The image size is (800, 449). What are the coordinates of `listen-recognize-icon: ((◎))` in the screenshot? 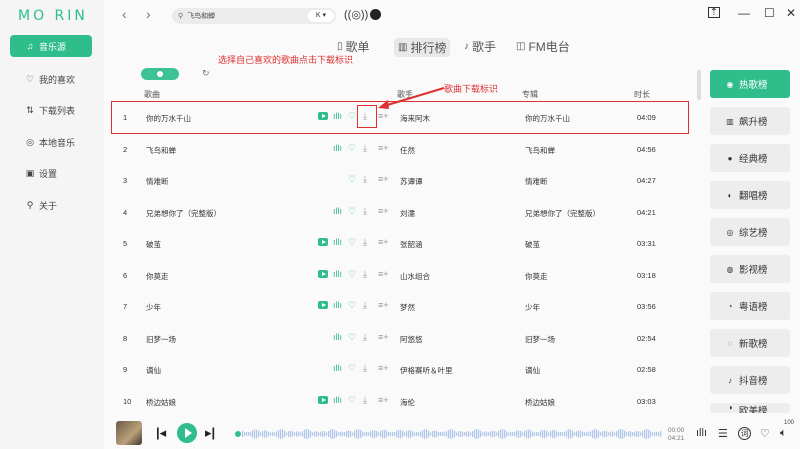 It's located at (356, 14).